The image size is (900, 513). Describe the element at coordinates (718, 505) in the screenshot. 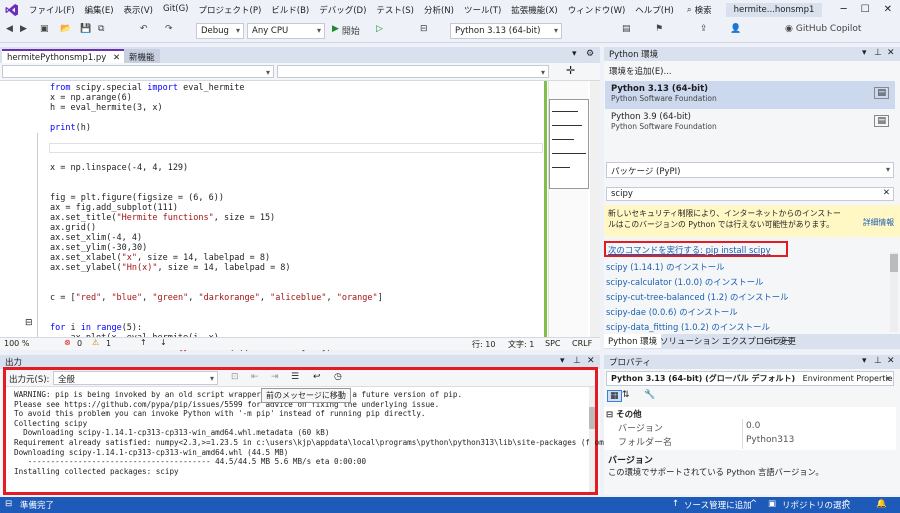

I see `source-control-button: ソース管理に追加` at that location.